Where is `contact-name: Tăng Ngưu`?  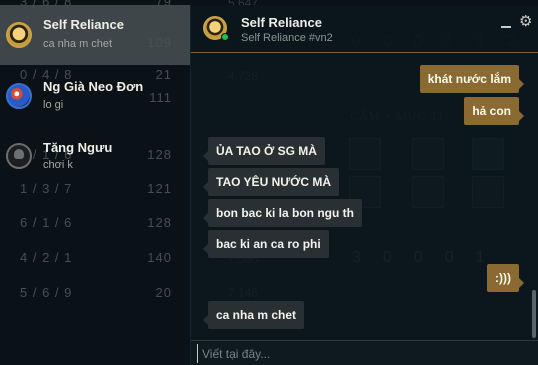 contact-name: Tăng Ngưu is located at coordinates (78, 147).